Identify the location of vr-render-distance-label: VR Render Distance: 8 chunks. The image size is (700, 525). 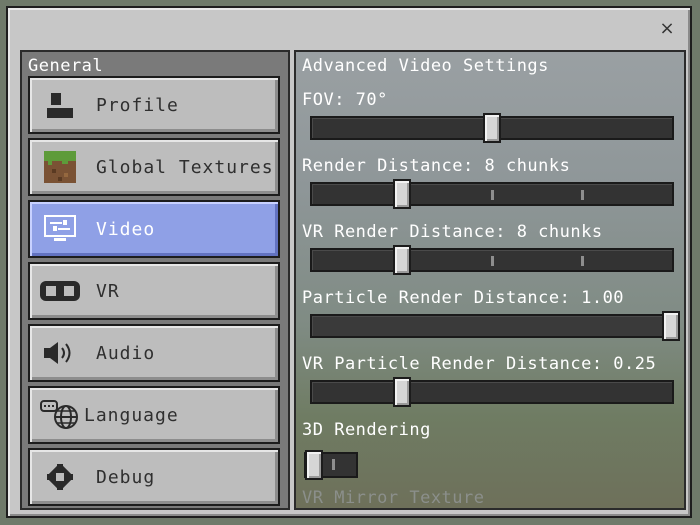
(452, 232).